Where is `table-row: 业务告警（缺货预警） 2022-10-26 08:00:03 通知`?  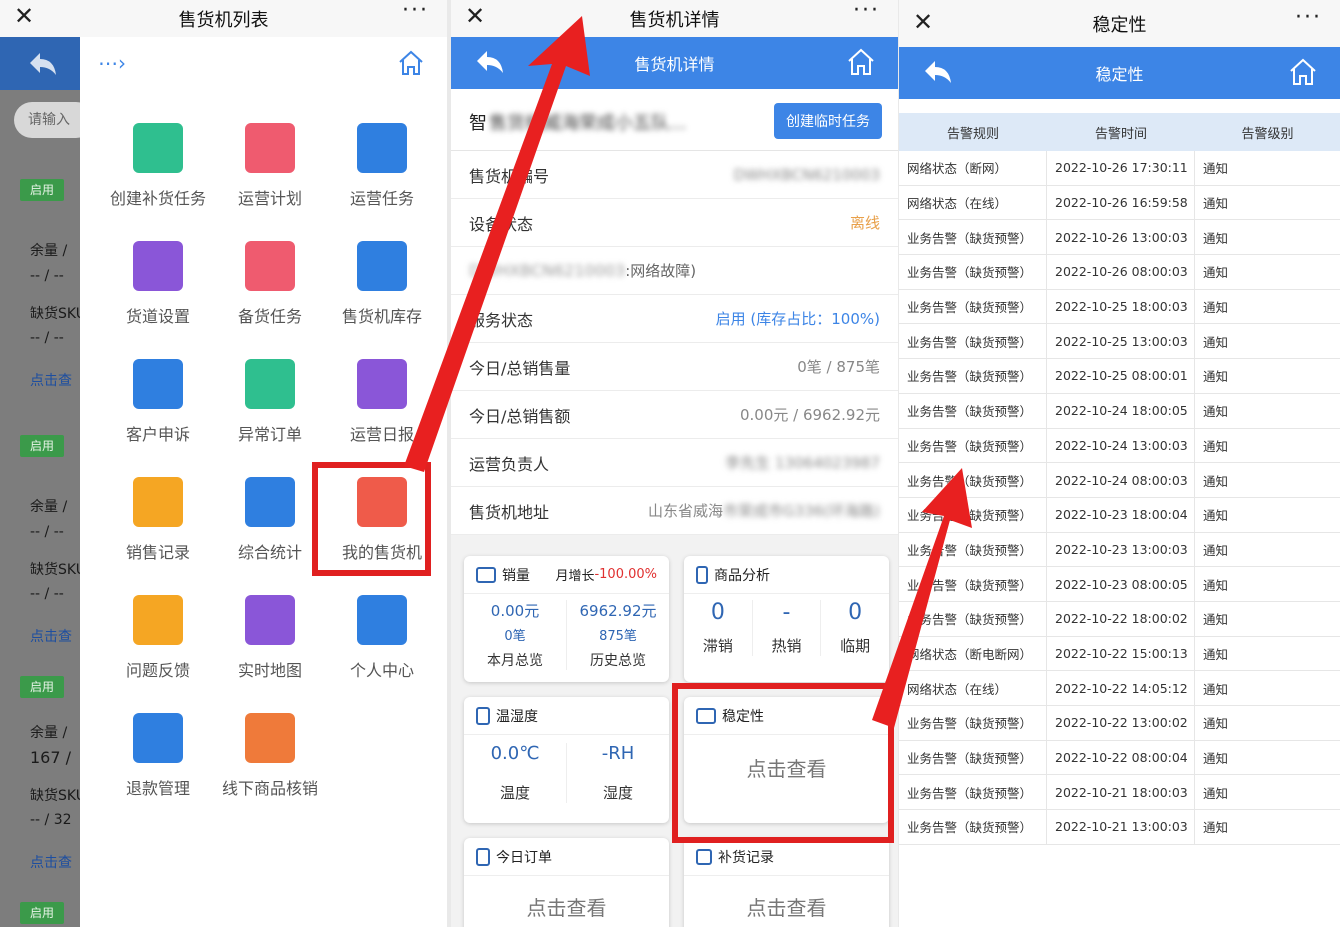
table-row: 业务告警（缺货预警） 2022-10-26 08:00:03 通知 is located at coordinates (1119, 272).